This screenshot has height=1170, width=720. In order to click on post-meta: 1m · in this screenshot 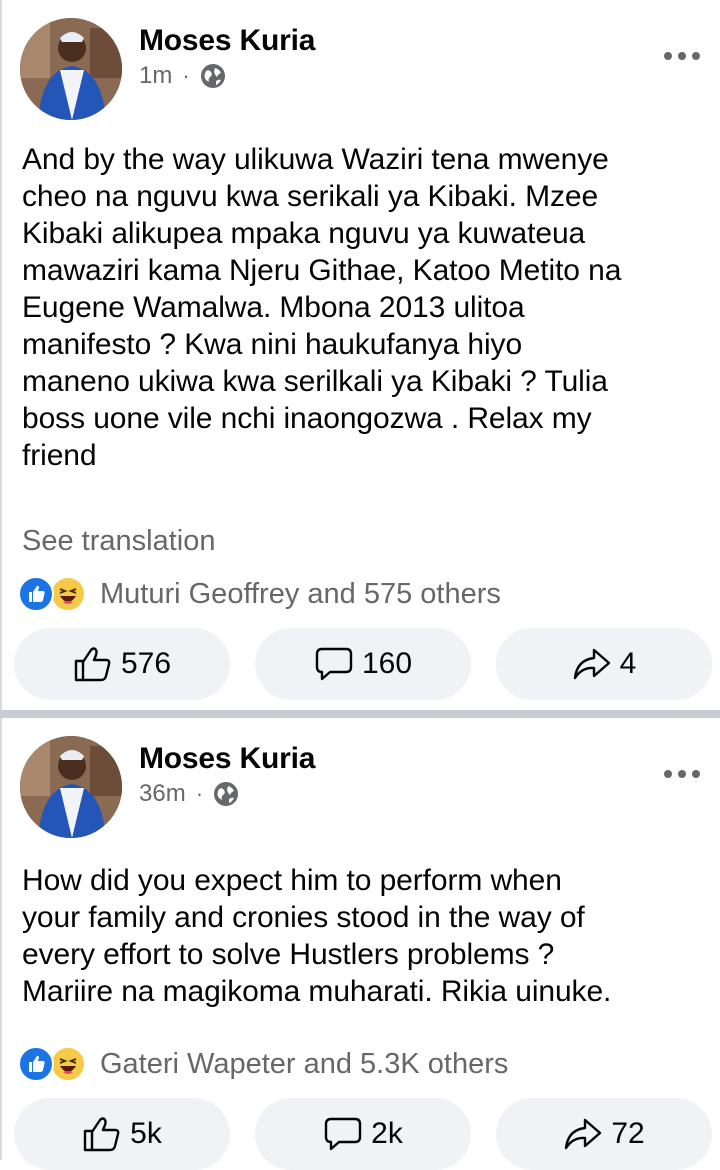, I will do `click(182, 76)`.